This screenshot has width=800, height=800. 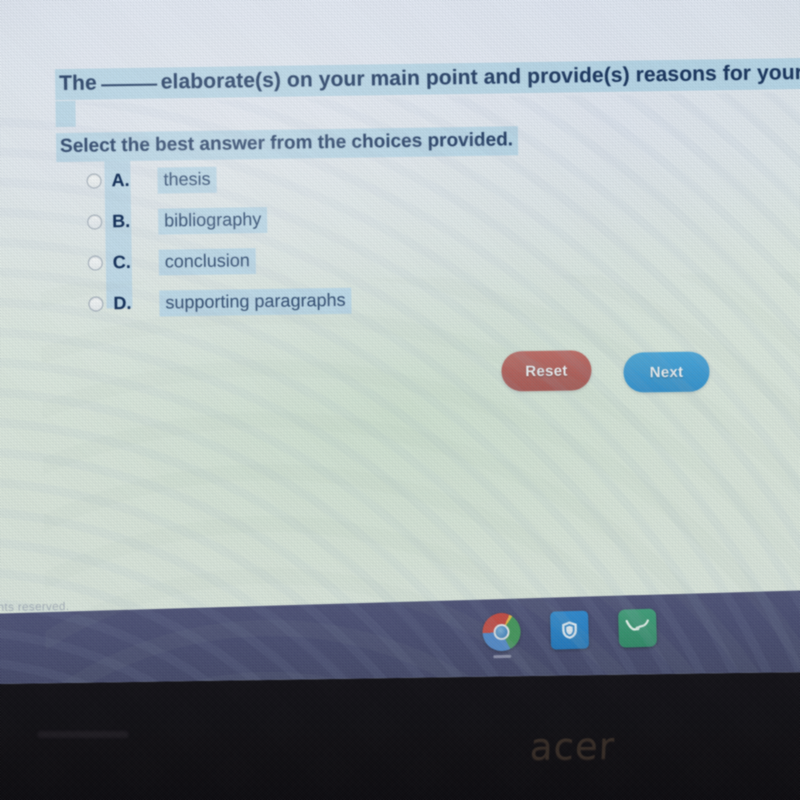 What do you see at coordinates (502, 635) in the screenshot?
I see `chrome-icon` at bounding box center [502, 635].